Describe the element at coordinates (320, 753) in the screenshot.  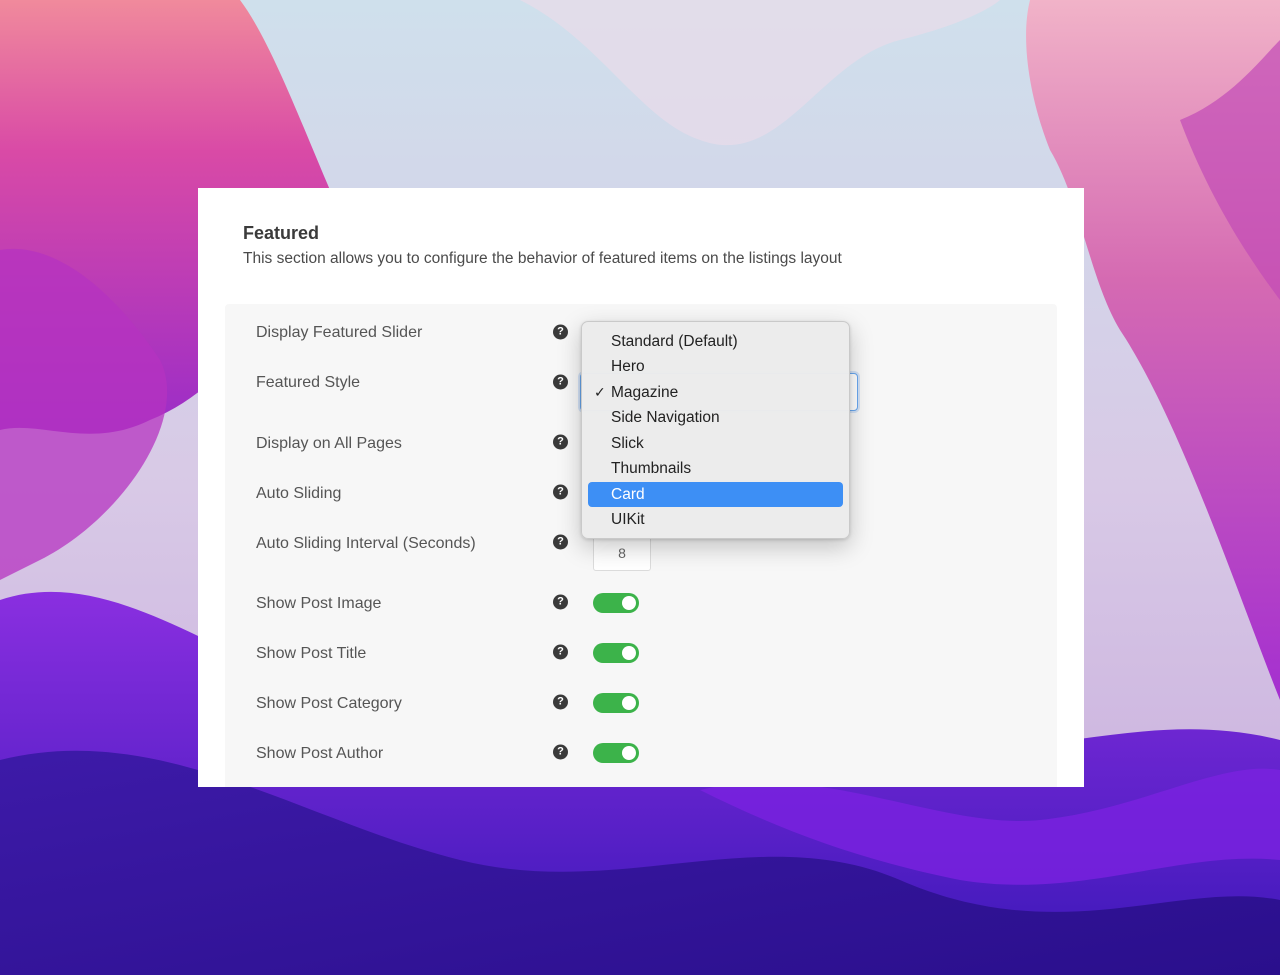
I see `setting-label-show-post-author: Show Post Author` at that location.